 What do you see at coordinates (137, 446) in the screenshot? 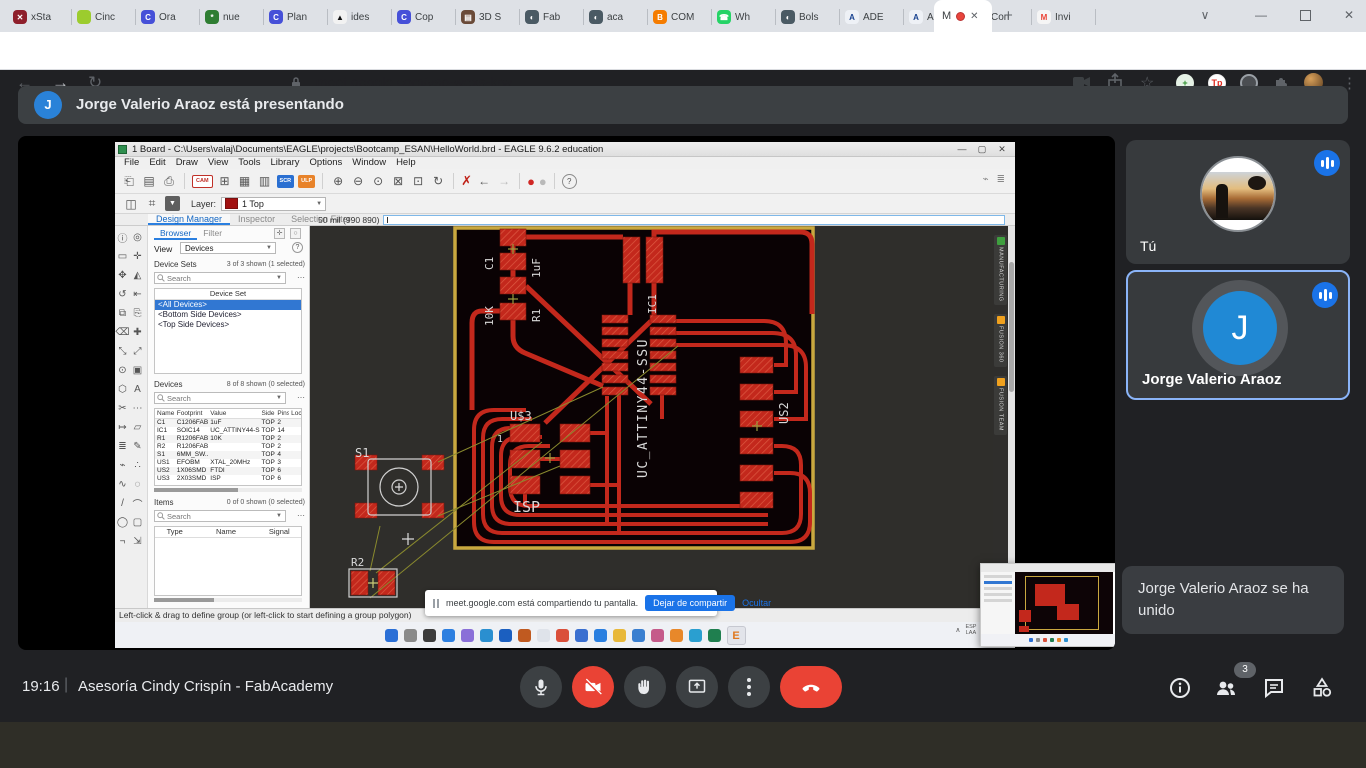
I see `eagle-tool-icon: ✎` at bounding box center [137, 446].